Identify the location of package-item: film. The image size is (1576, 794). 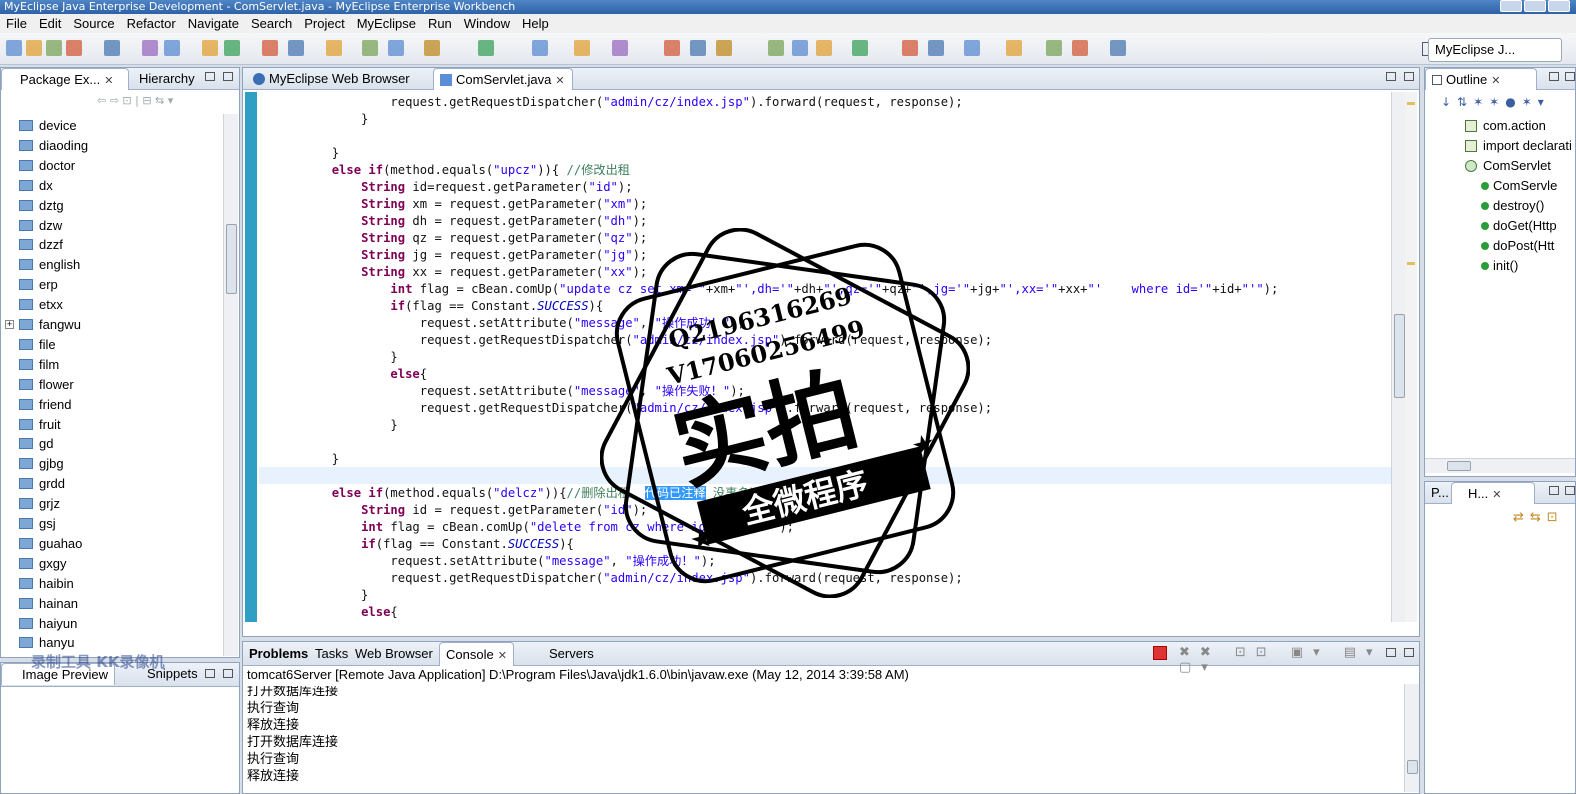
(39, 365).